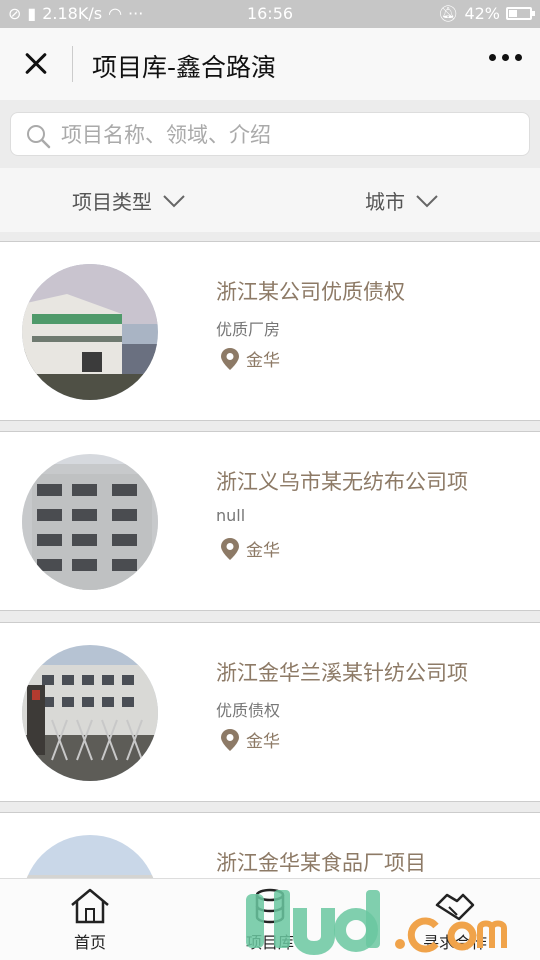  What do you see at coordinates (321, 863) in the screenshot?
I see `project-name: 浙江金华某食品厂项目` at bounding box center [321, 863].